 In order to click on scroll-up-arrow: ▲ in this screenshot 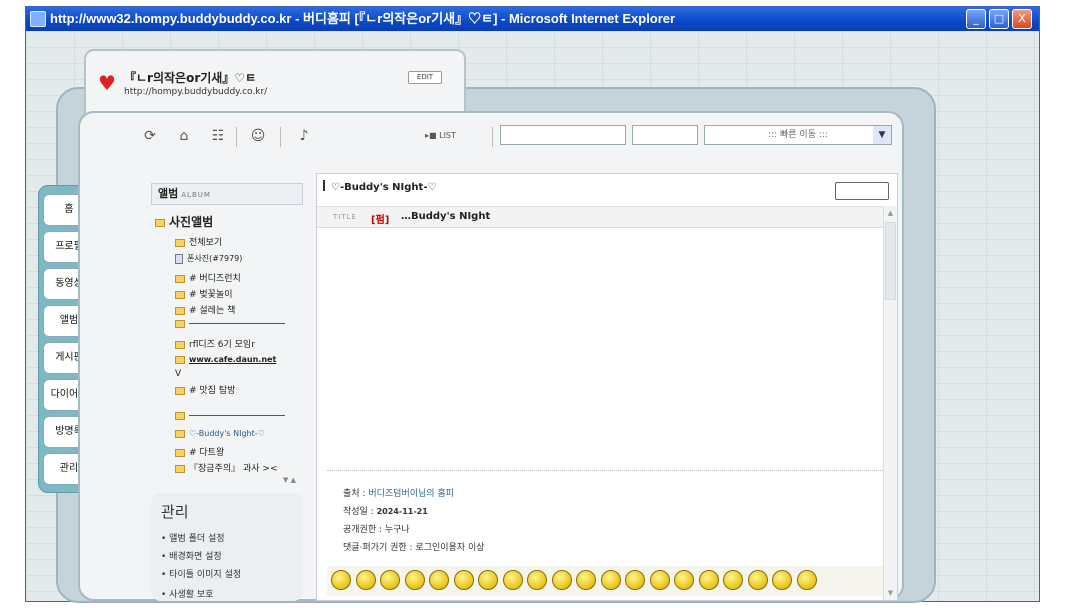, I will do `click(890, 213)`.